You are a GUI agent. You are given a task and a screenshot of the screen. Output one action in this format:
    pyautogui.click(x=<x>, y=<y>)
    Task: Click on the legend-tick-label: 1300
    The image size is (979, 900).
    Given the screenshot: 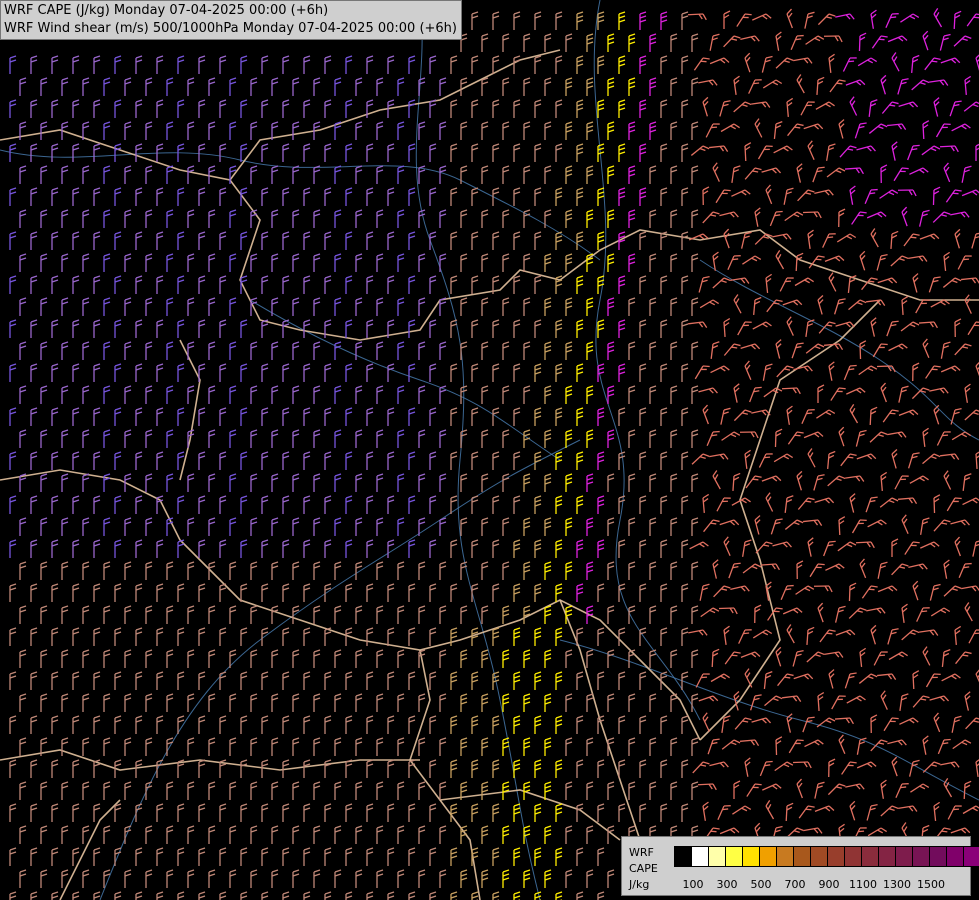 What is the action you would take?
    pyautogui.click(x=897, y=884)
    